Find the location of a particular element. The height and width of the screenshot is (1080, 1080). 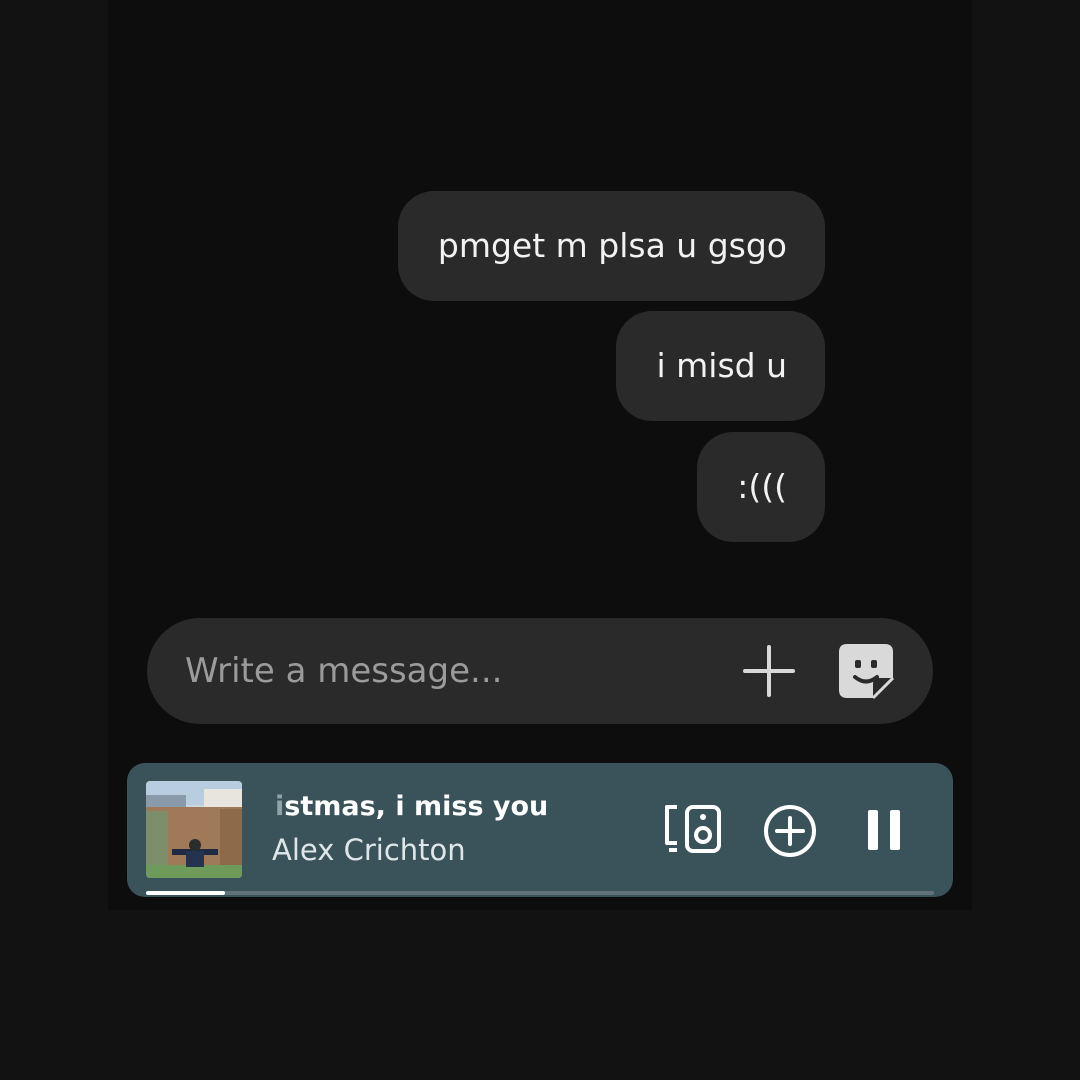

message-text: :((( is located at coordinates (762, 486).